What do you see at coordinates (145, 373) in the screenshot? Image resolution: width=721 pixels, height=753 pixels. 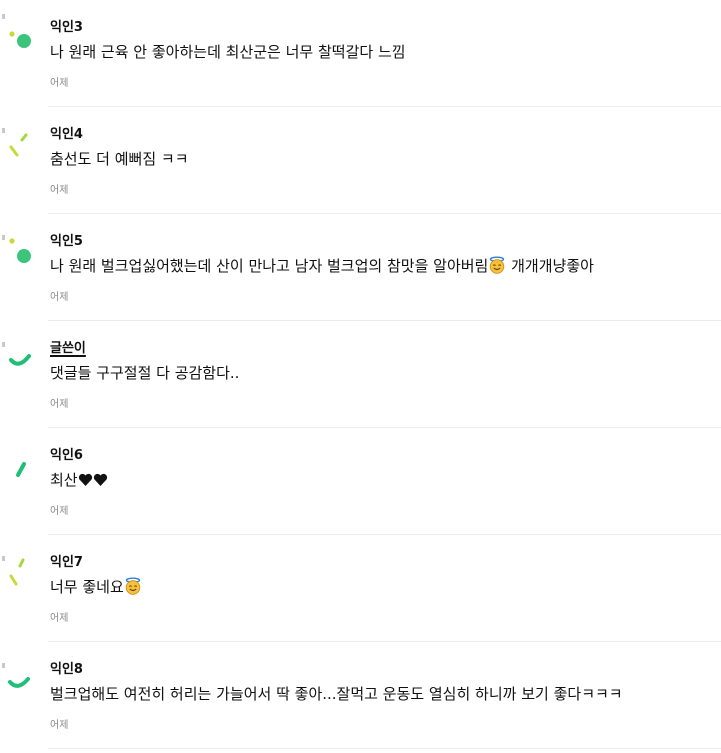 I see `comment-text-main: 댓글들 구구절절 다 공감함다..` at bounding box center [145, 373].